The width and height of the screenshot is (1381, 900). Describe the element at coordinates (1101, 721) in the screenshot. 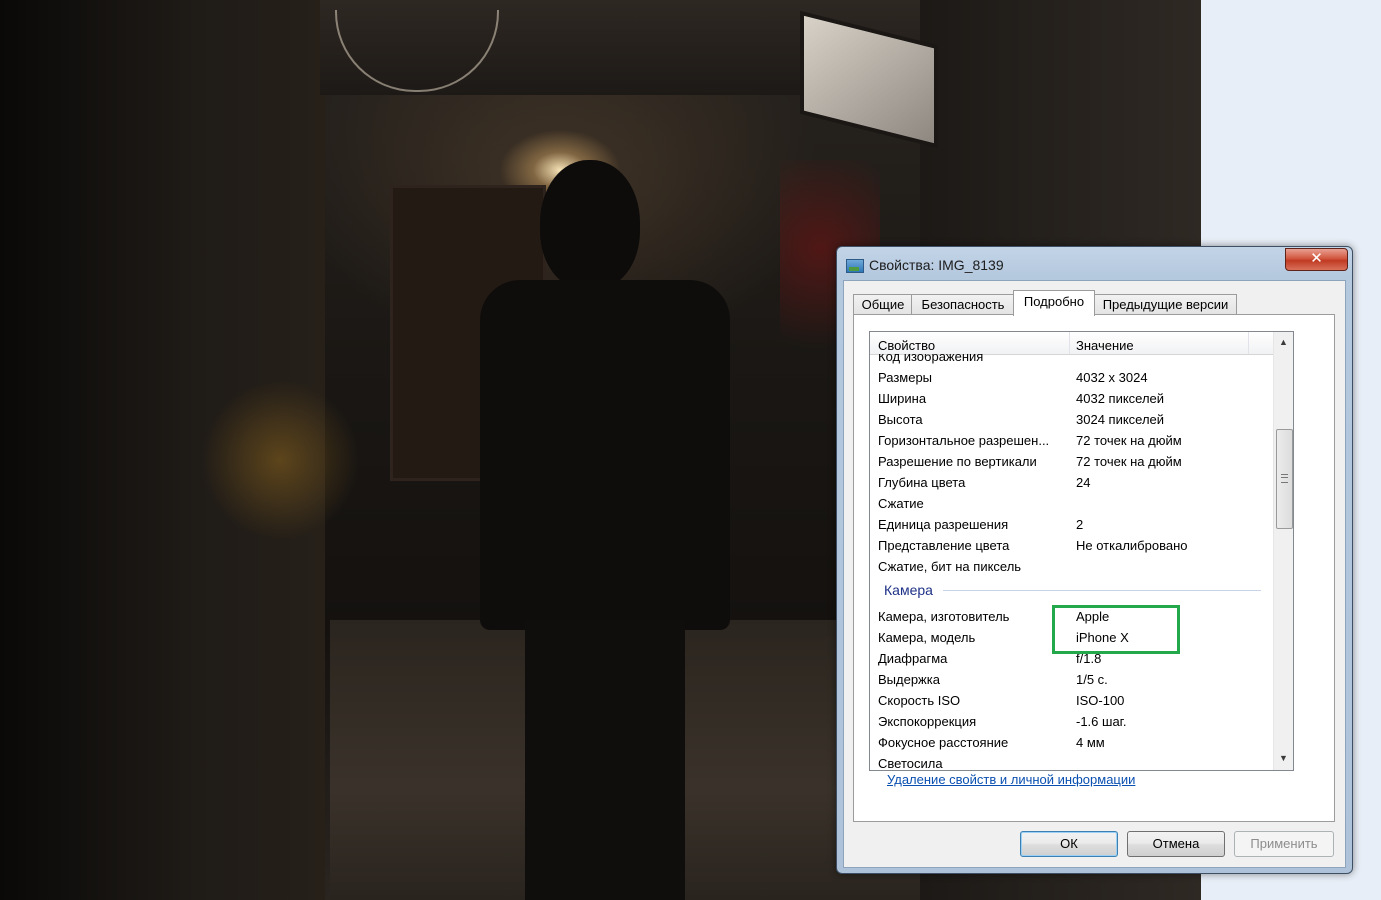

I see `property-value: -1.6 шаг.` at that location.